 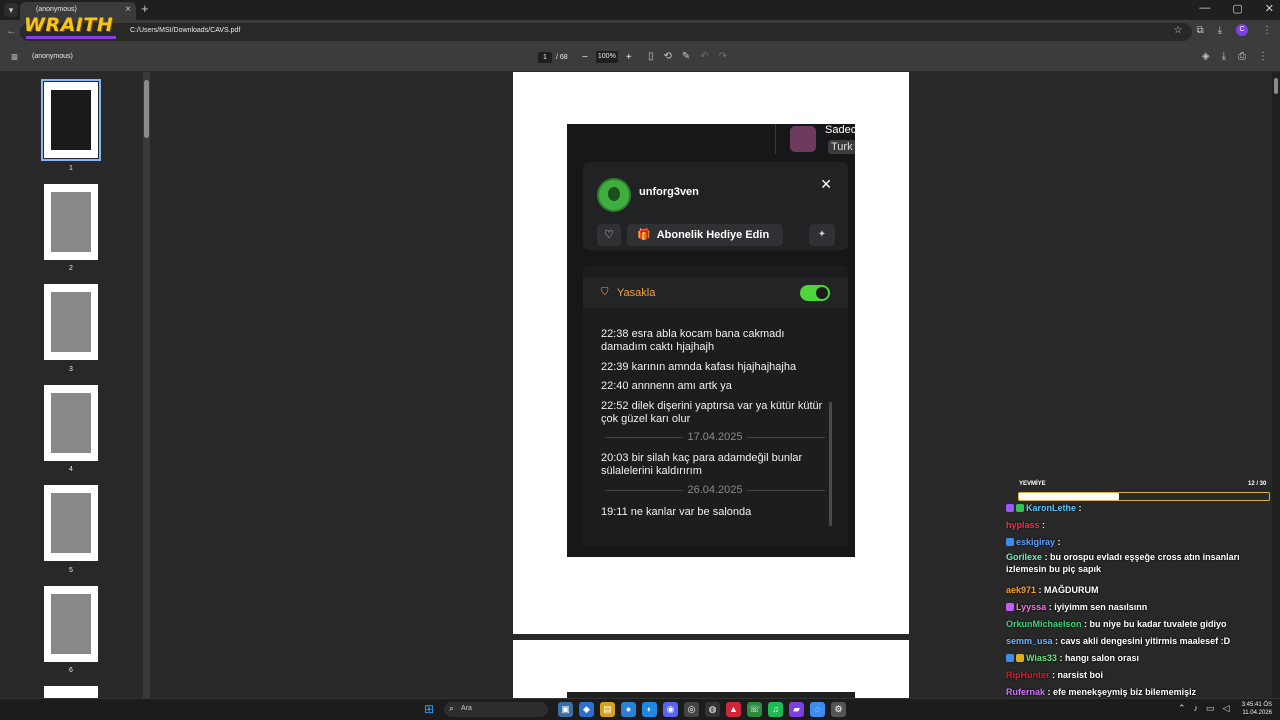 What do you see at coordinates (1237, 8) in the screenshot?
I see `maximize-icon: ▢` at bounding box center [1237, 8].